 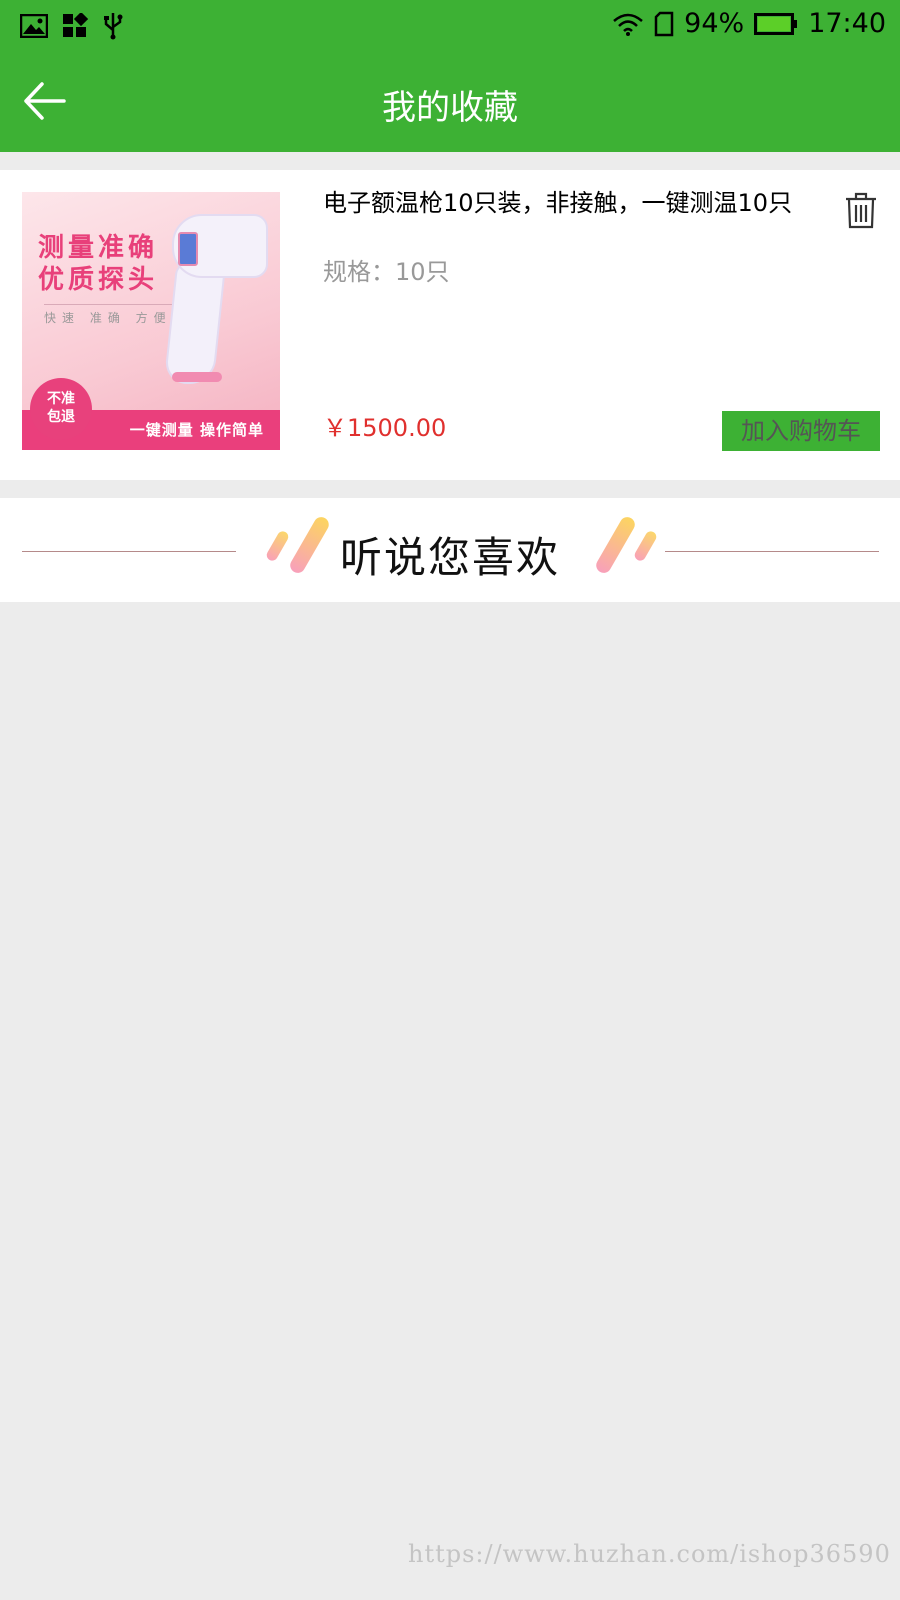 I want to click on status-right: 94% 17:40, so click(x=749, y=23).